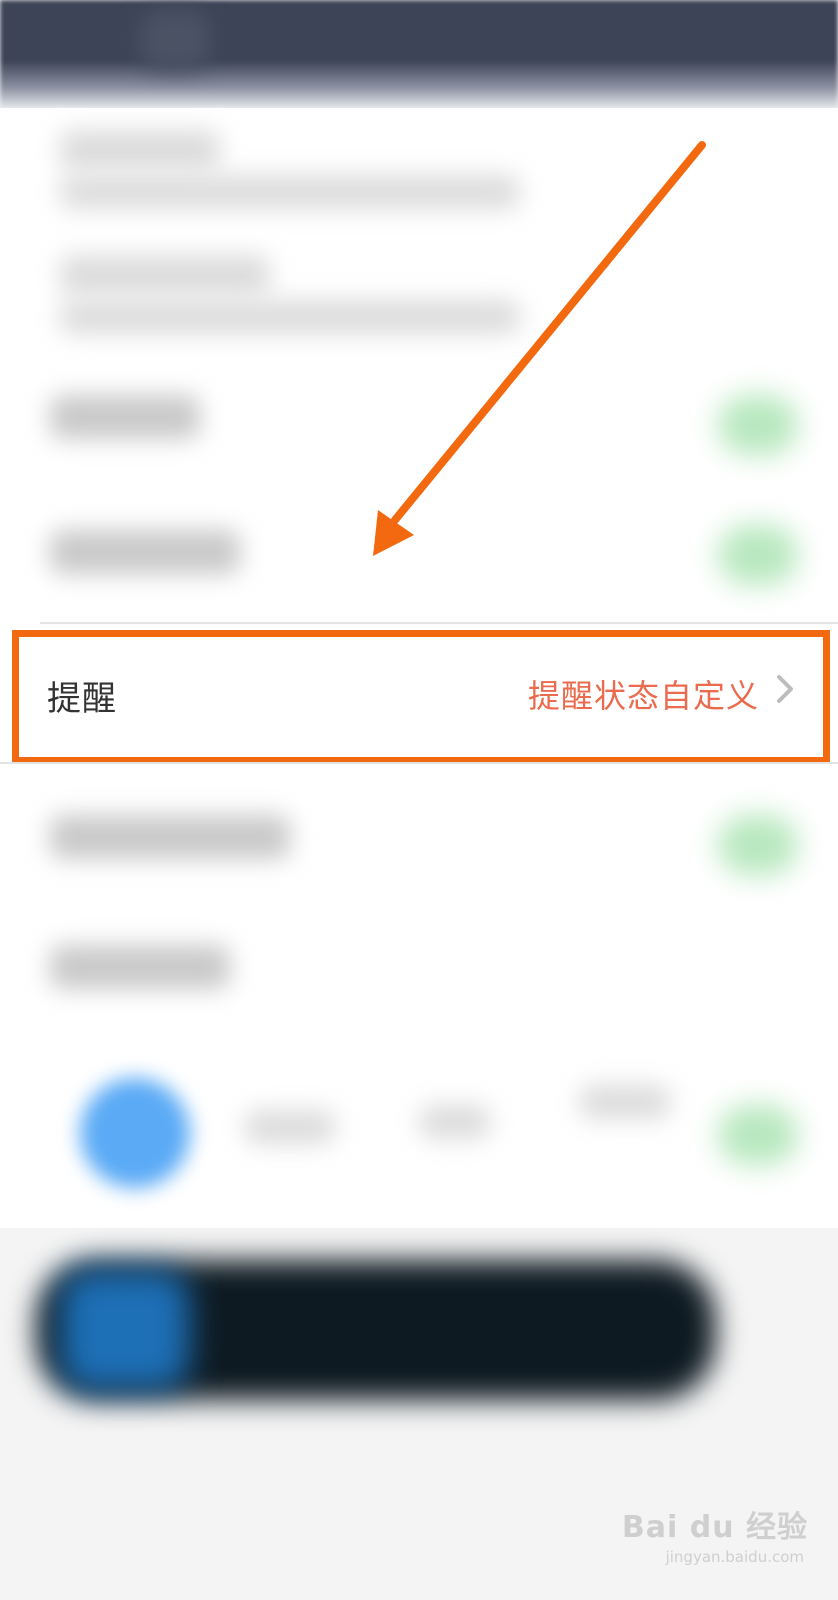 The height and width of the screenshot is (1600, 838). Describe the element at coordinates (125, 1330) in the screenshot. I see `blurred-banner-icon` at that location.